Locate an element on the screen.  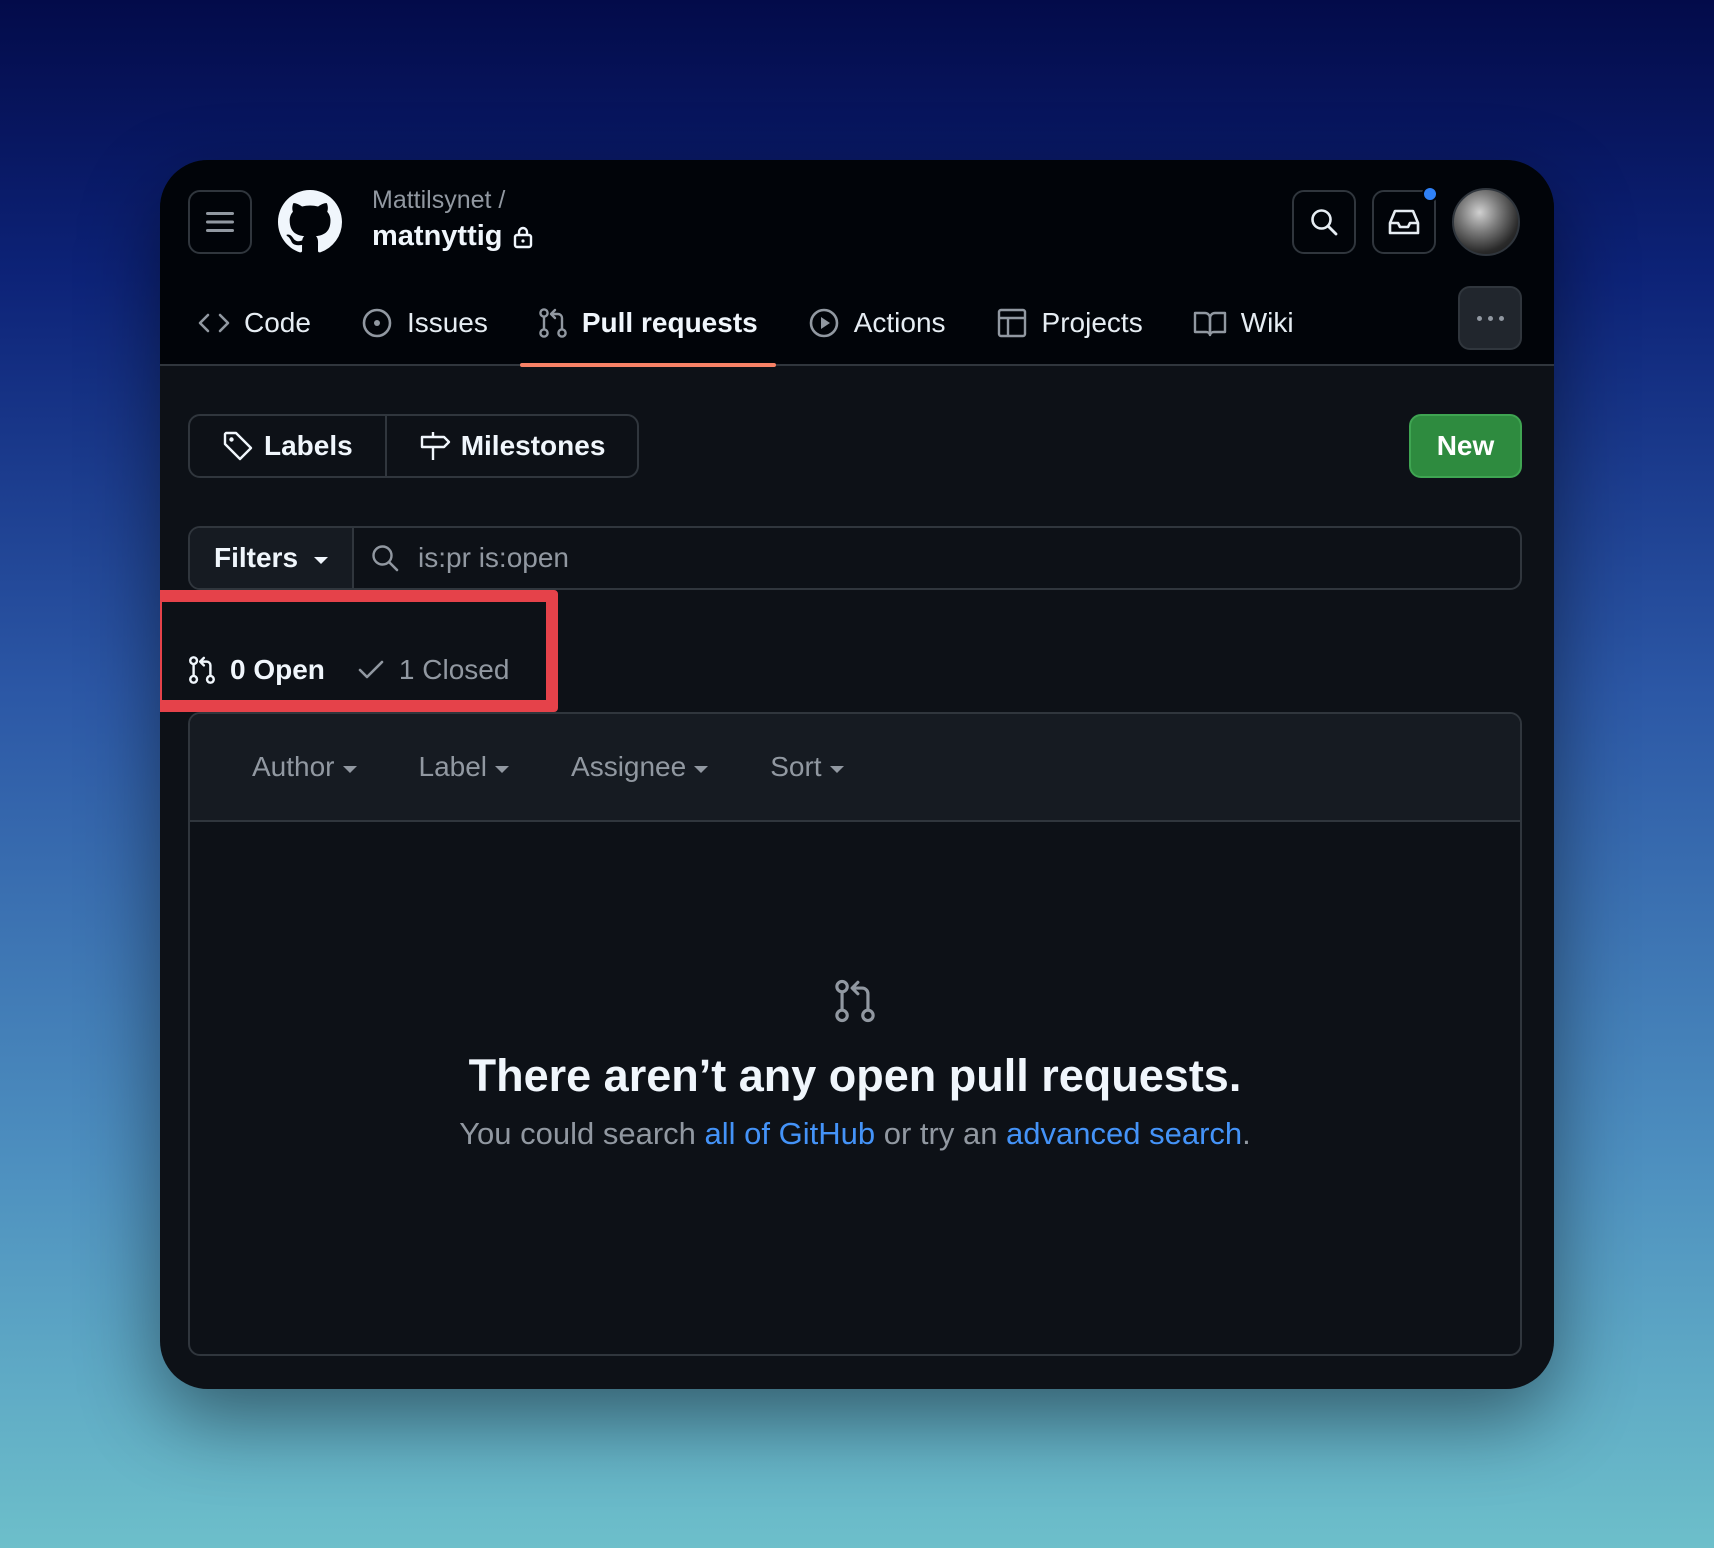
filters-dropdown: Filters is located at coordinates (272, 558).